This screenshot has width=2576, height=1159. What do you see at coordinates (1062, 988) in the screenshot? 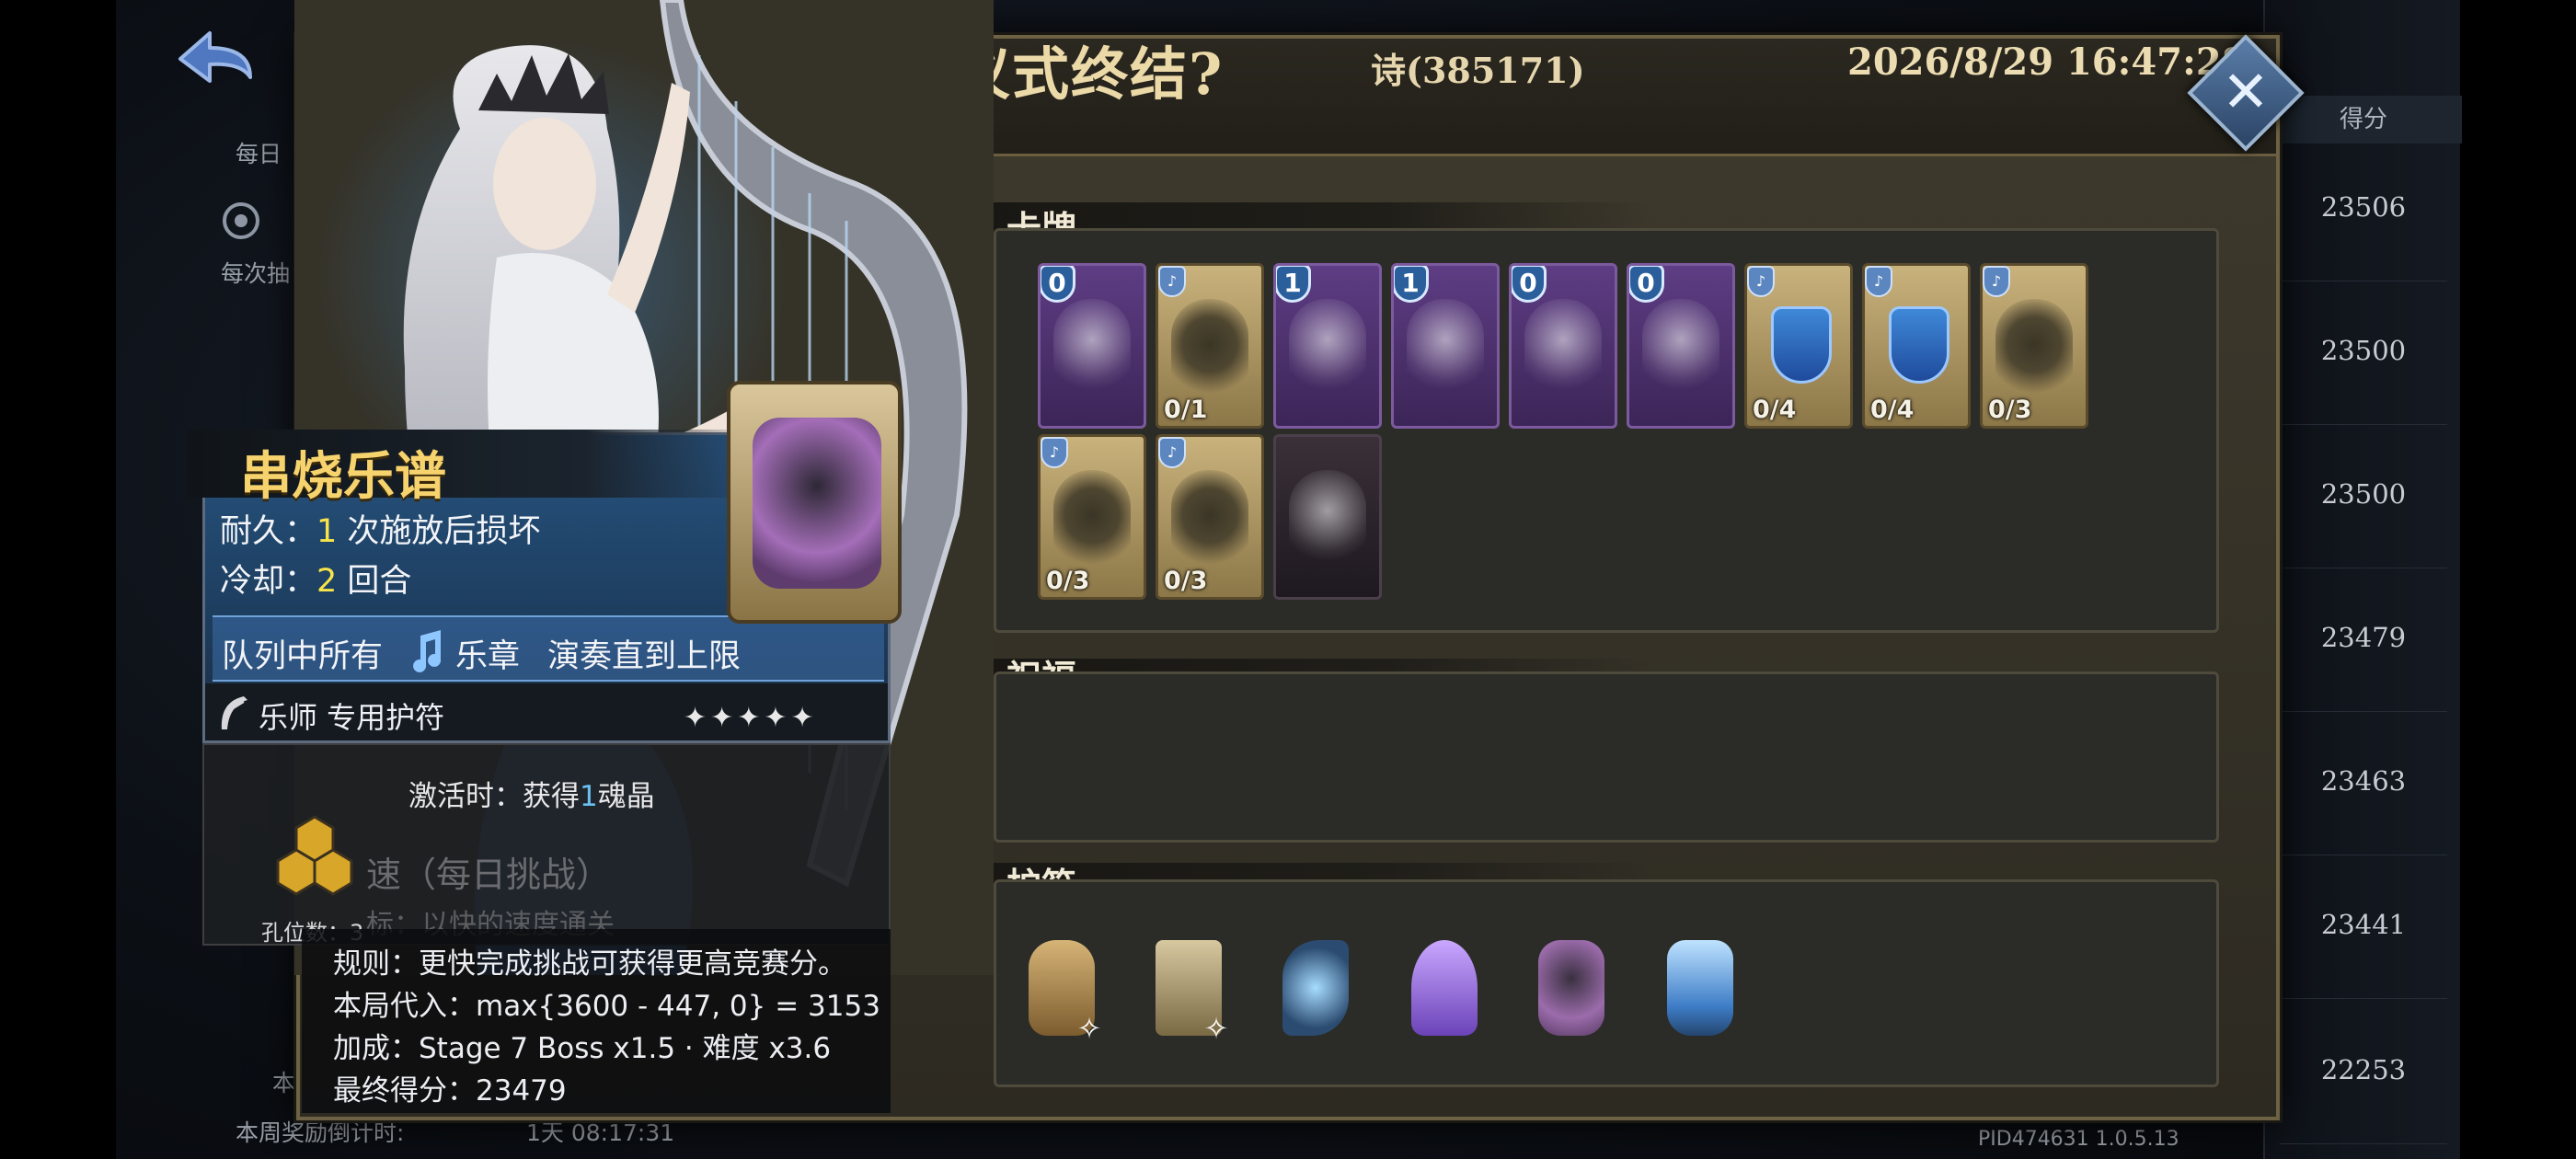
I see `charm-music-sheet: ✧` at bounding box center [1062, 988].